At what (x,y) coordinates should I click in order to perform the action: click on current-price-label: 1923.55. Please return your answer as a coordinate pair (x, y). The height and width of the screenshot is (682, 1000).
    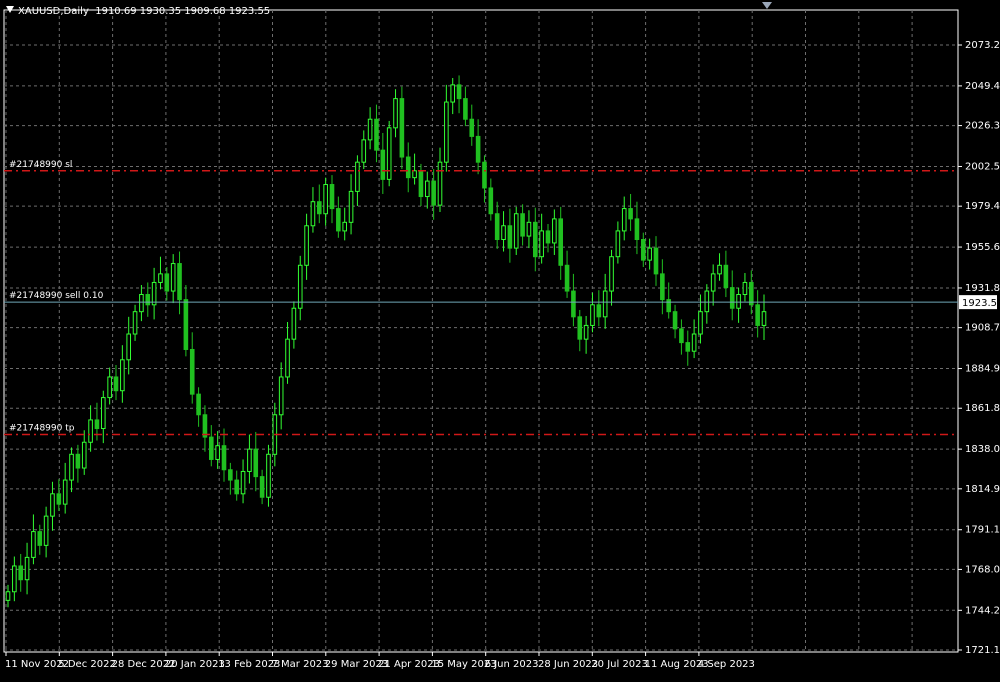
    Looking at the image, I should click on (981, 303).